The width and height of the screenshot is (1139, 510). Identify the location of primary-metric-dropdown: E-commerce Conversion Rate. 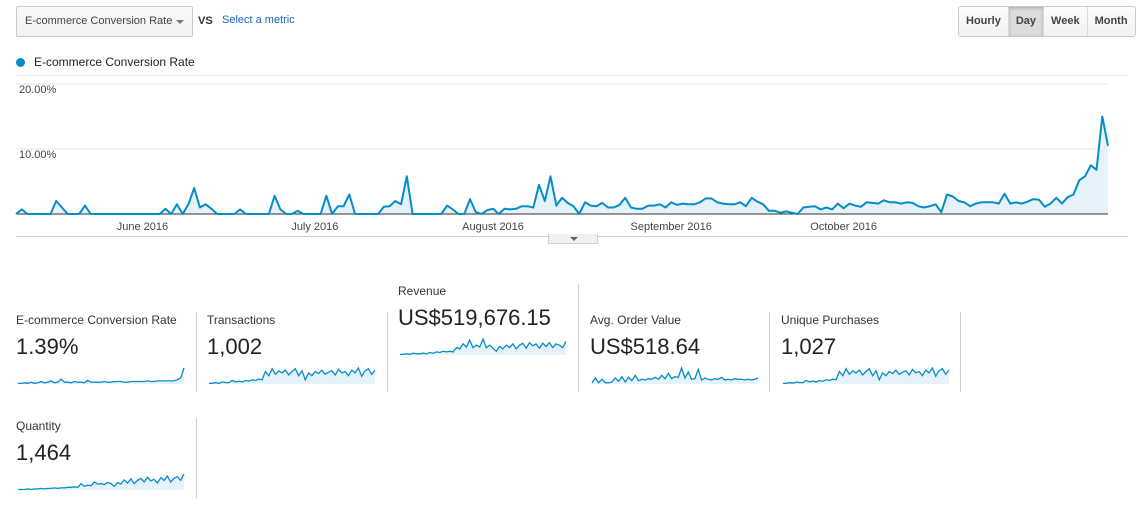
(104, 21).